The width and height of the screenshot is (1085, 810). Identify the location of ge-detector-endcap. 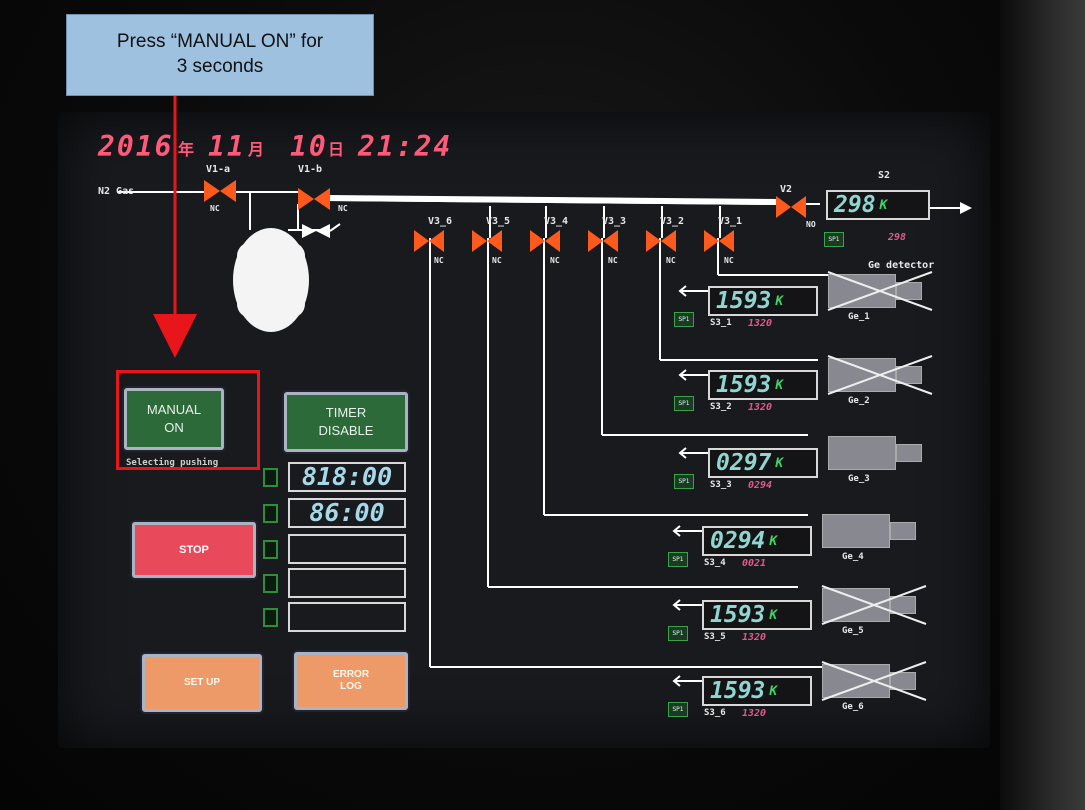
(909, 453).